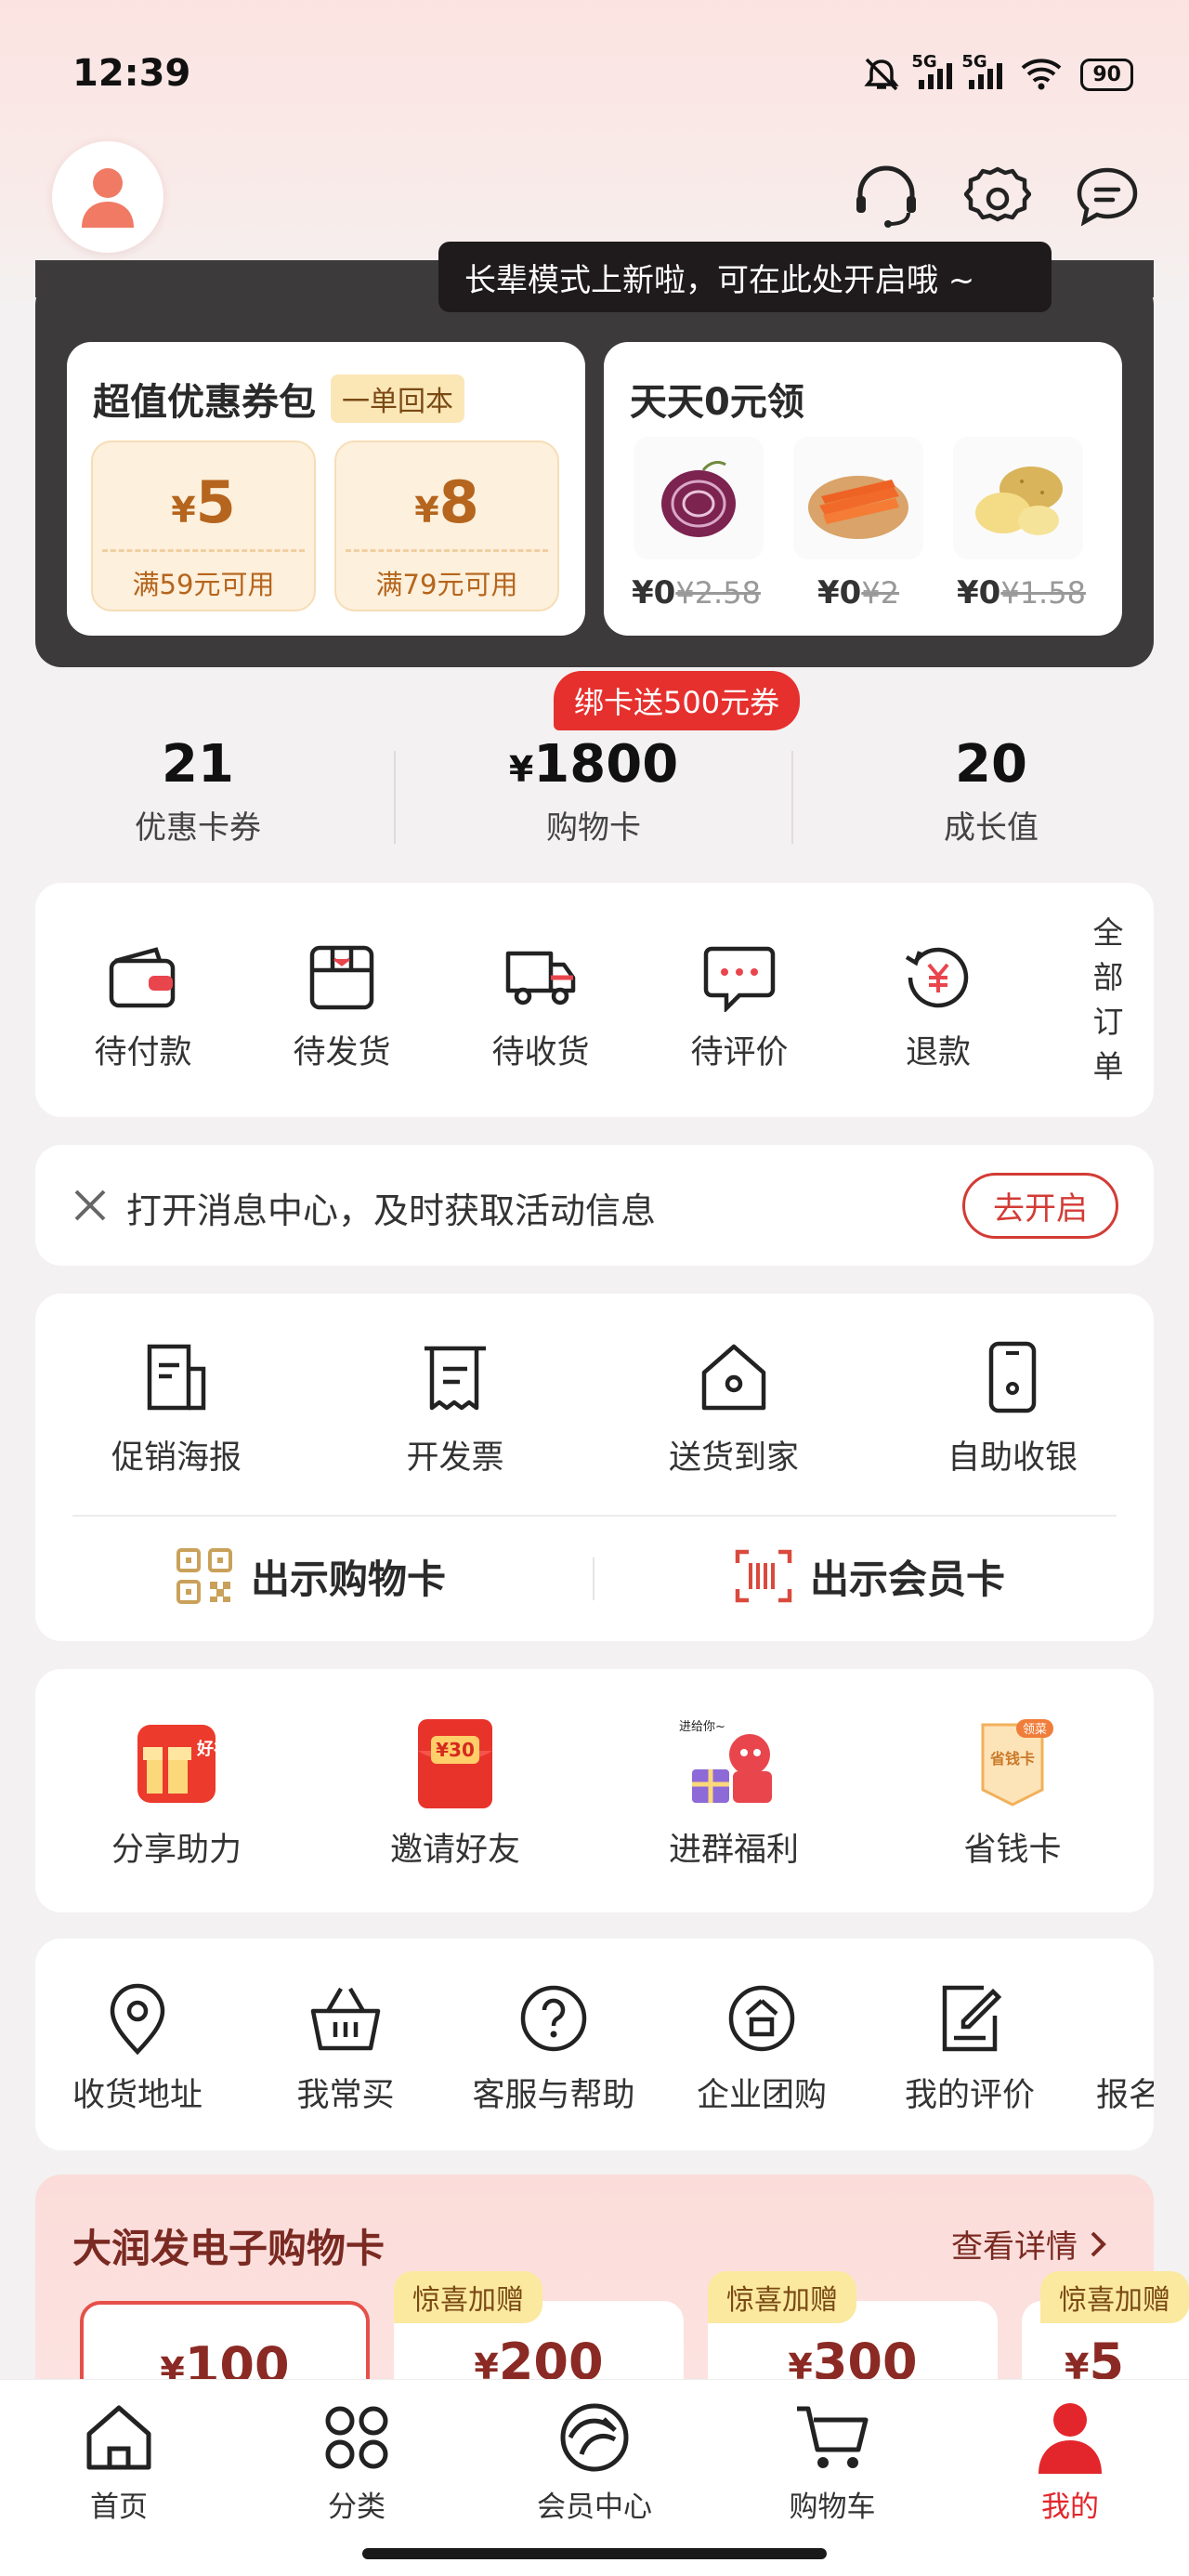 Image resolution: width=1189 pixels, height=2576 pixels. I want to click on wifi-icon, so click(1042, 74).